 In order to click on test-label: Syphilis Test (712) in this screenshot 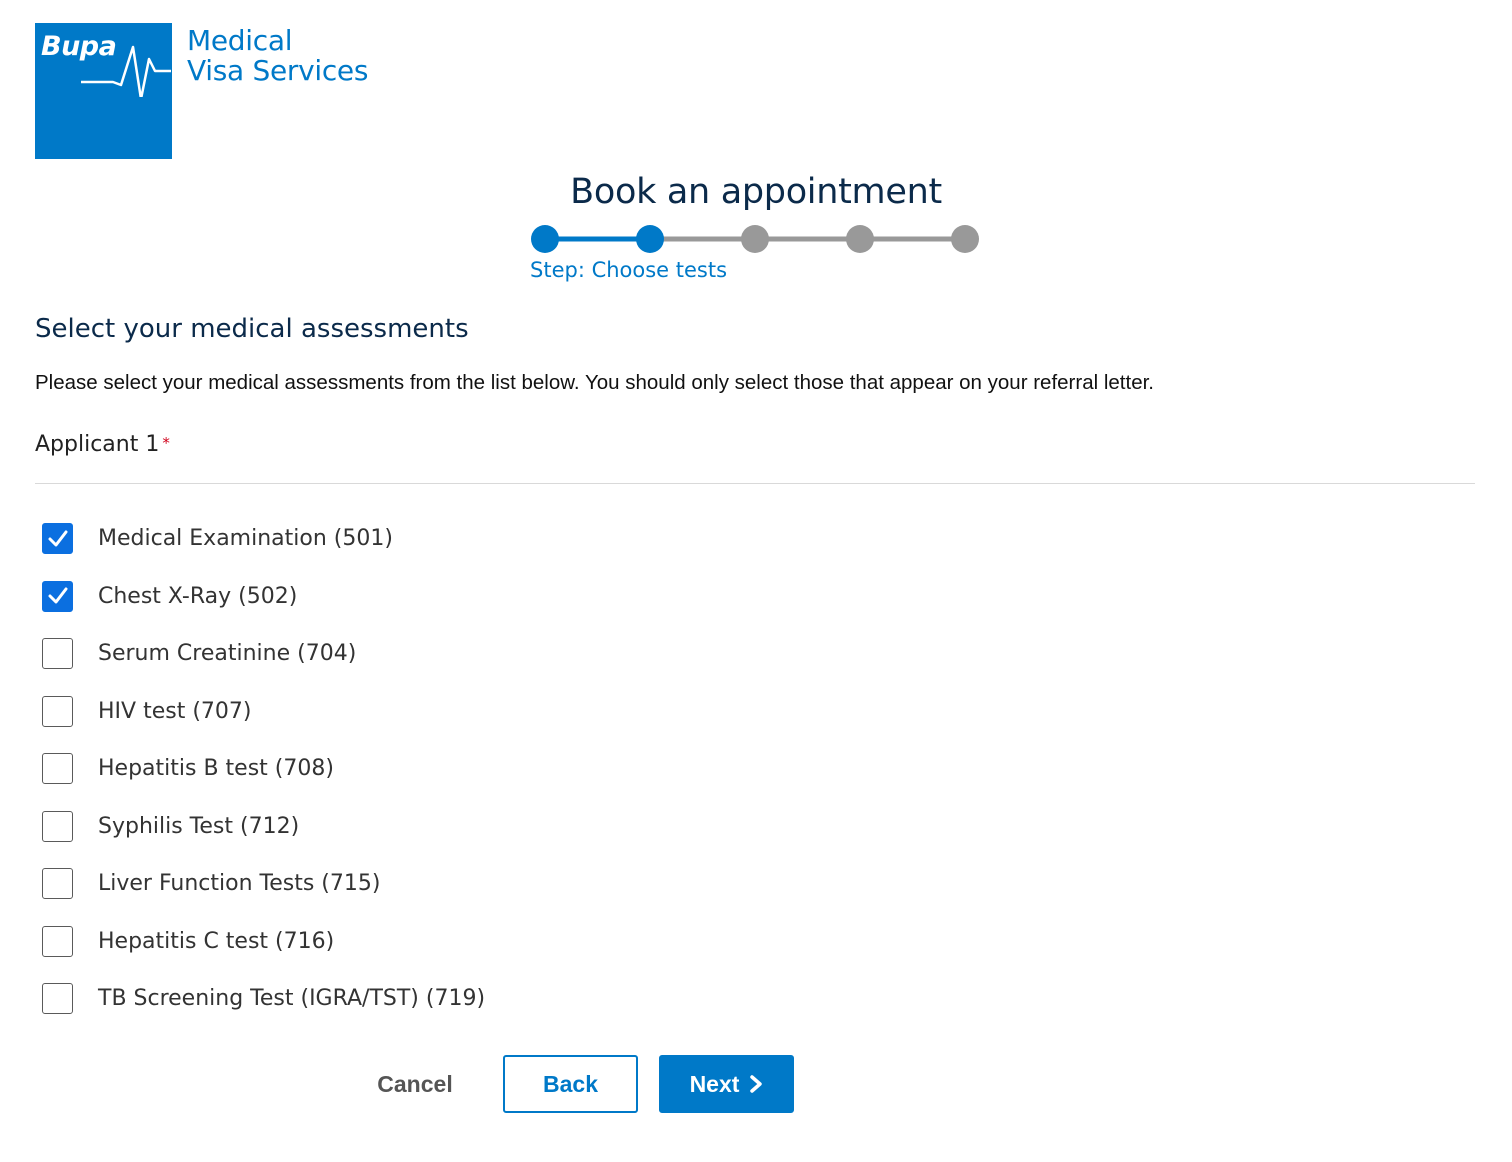, I will do `click(199, 826)`.